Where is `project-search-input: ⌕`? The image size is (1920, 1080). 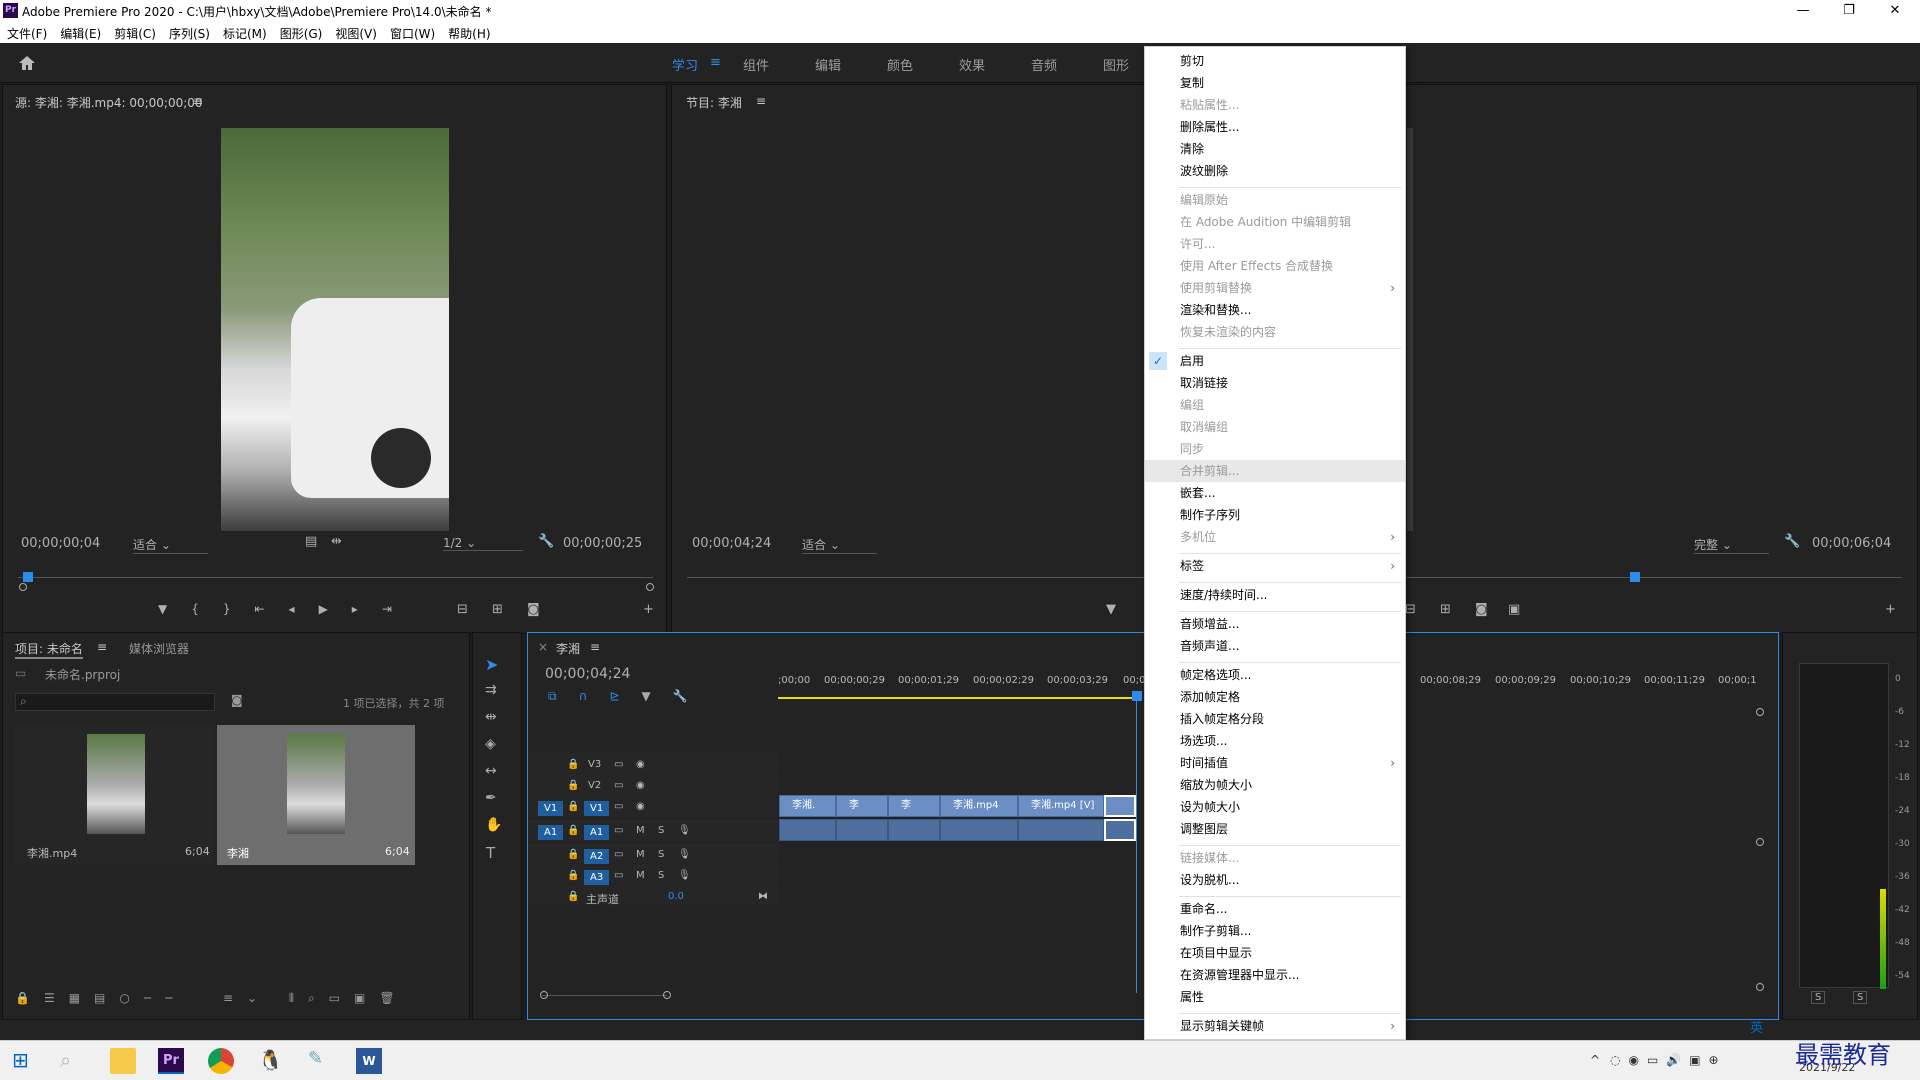 project-search-input: ⌕ is located at coordinates (115, 702).